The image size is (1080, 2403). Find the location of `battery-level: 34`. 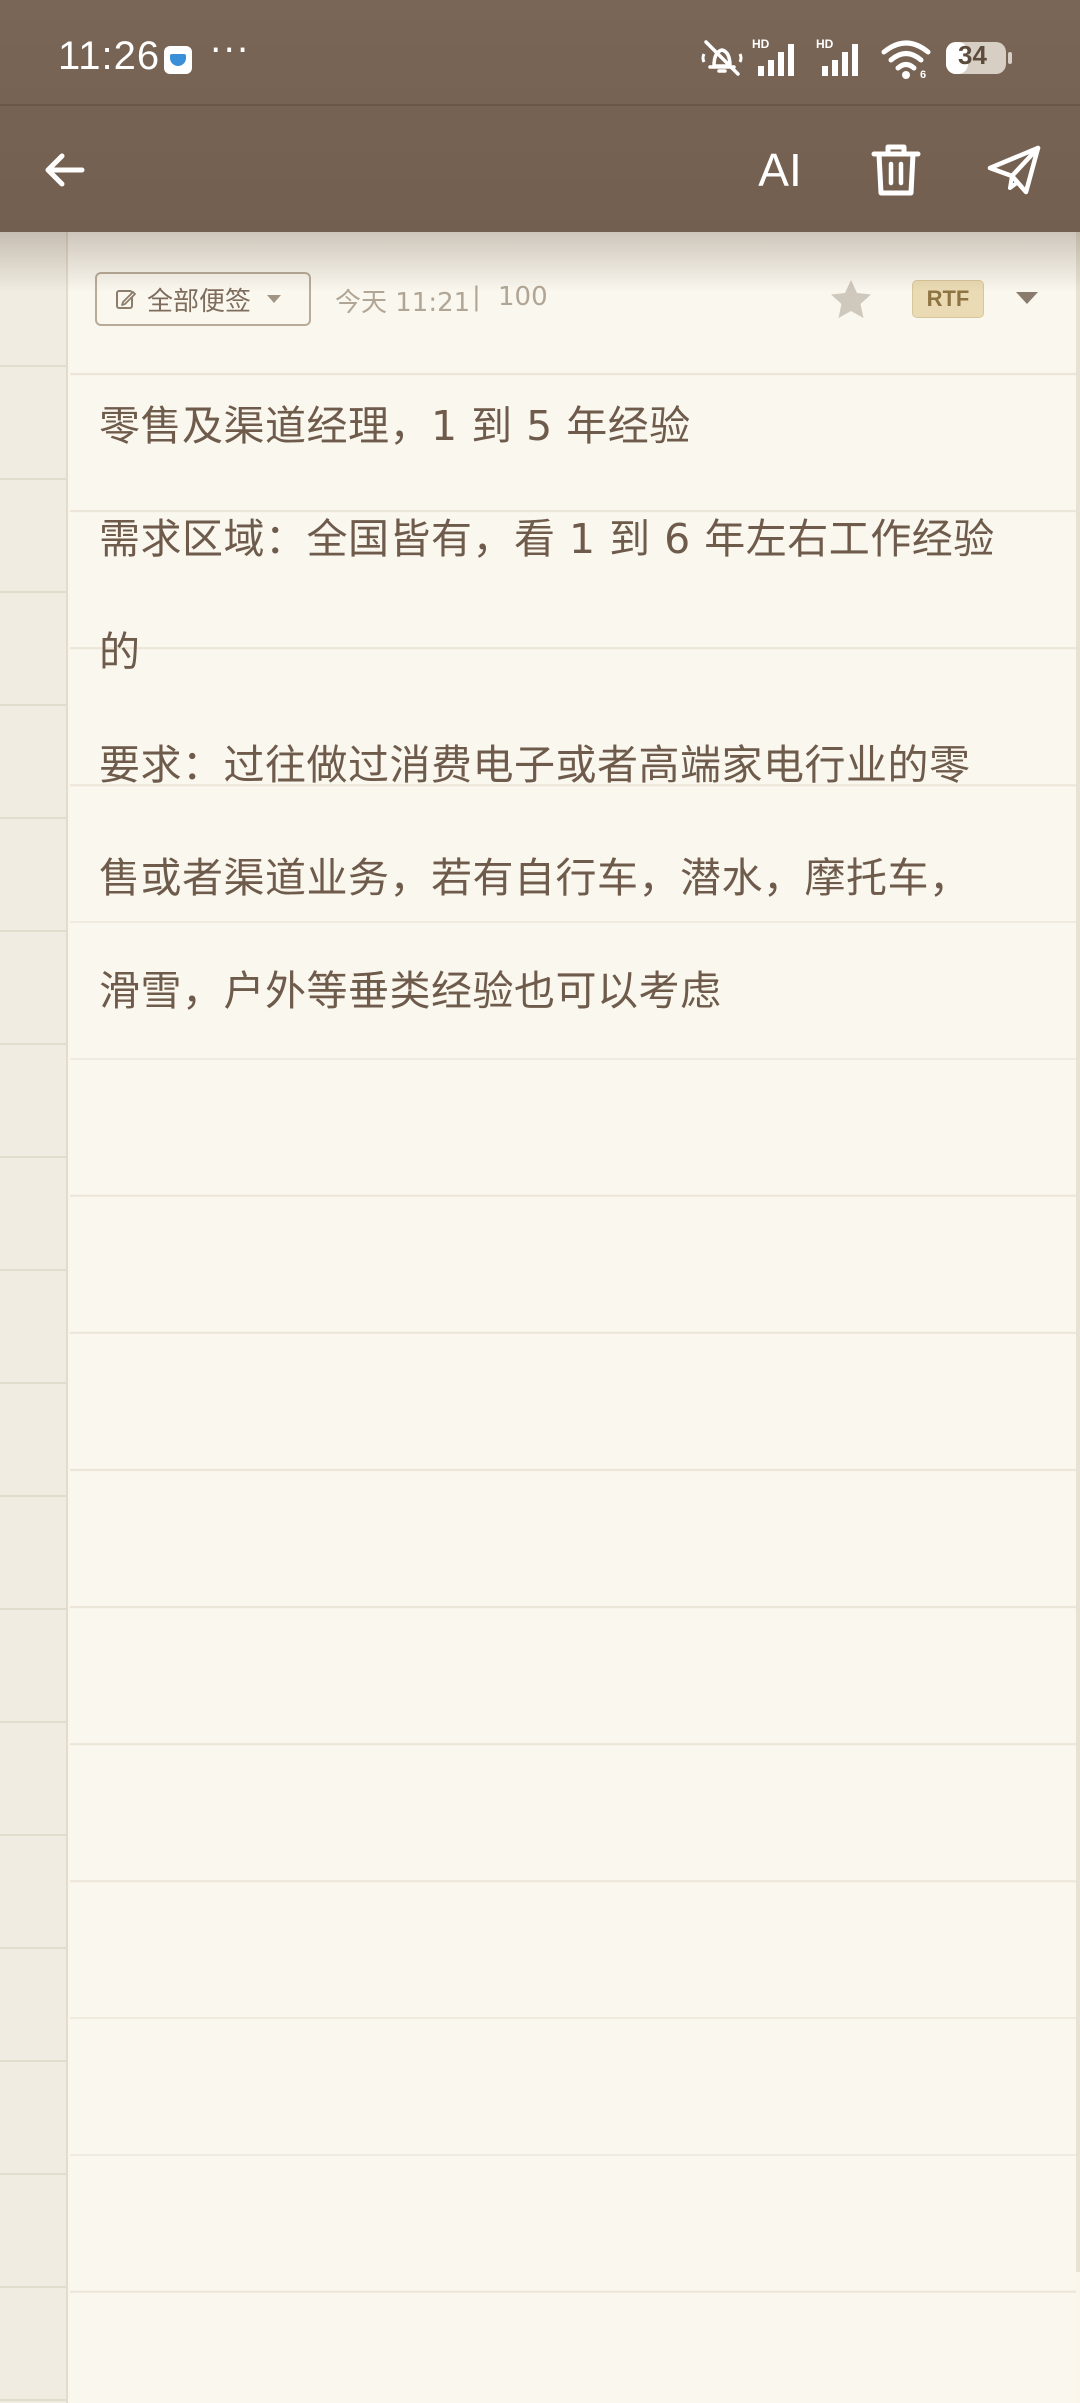

battery-level: 34 is located at coordinates (972, 55).